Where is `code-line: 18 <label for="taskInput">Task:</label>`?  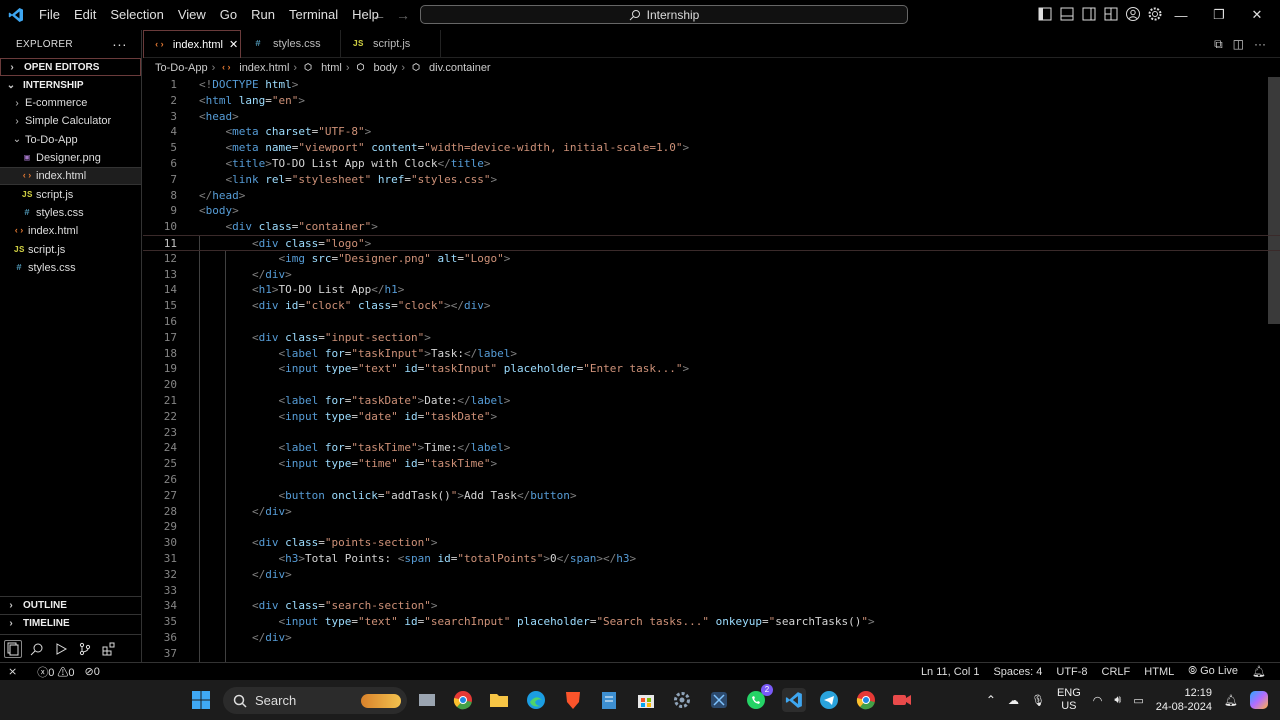
code-line: 18 <label for="taskInput">Task:</label> is located at coordinates (711, 354).